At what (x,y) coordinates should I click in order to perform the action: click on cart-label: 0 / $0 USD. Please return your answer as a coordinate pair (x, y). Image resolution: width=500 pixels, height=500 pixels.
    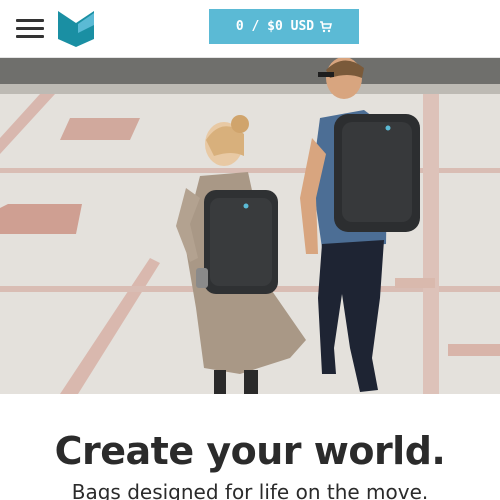
    Looking at the image, I should click on (275, 26).